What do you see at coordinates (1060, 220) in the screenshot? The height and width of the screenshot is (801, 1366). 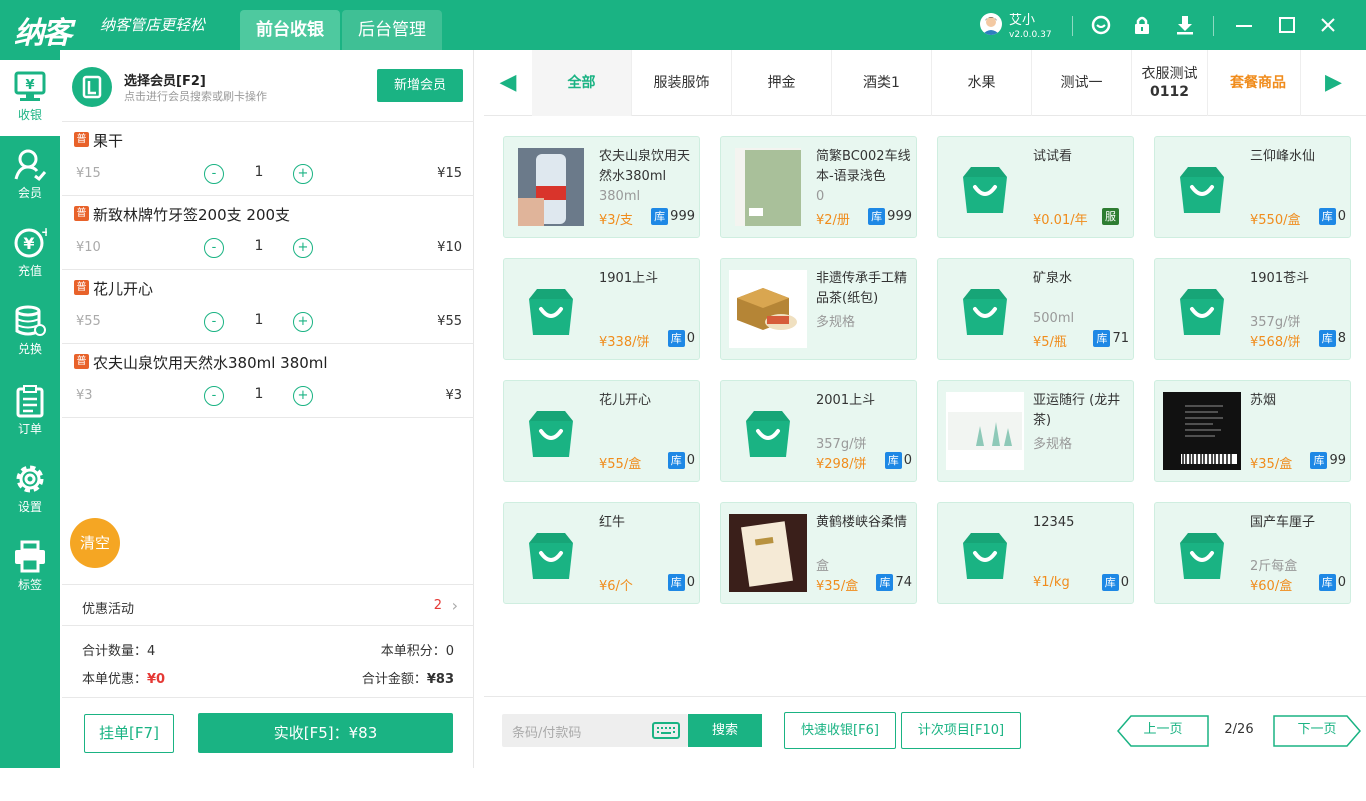 I see `product-price: ¥0.01/年` at bounding box center [1060, 220].